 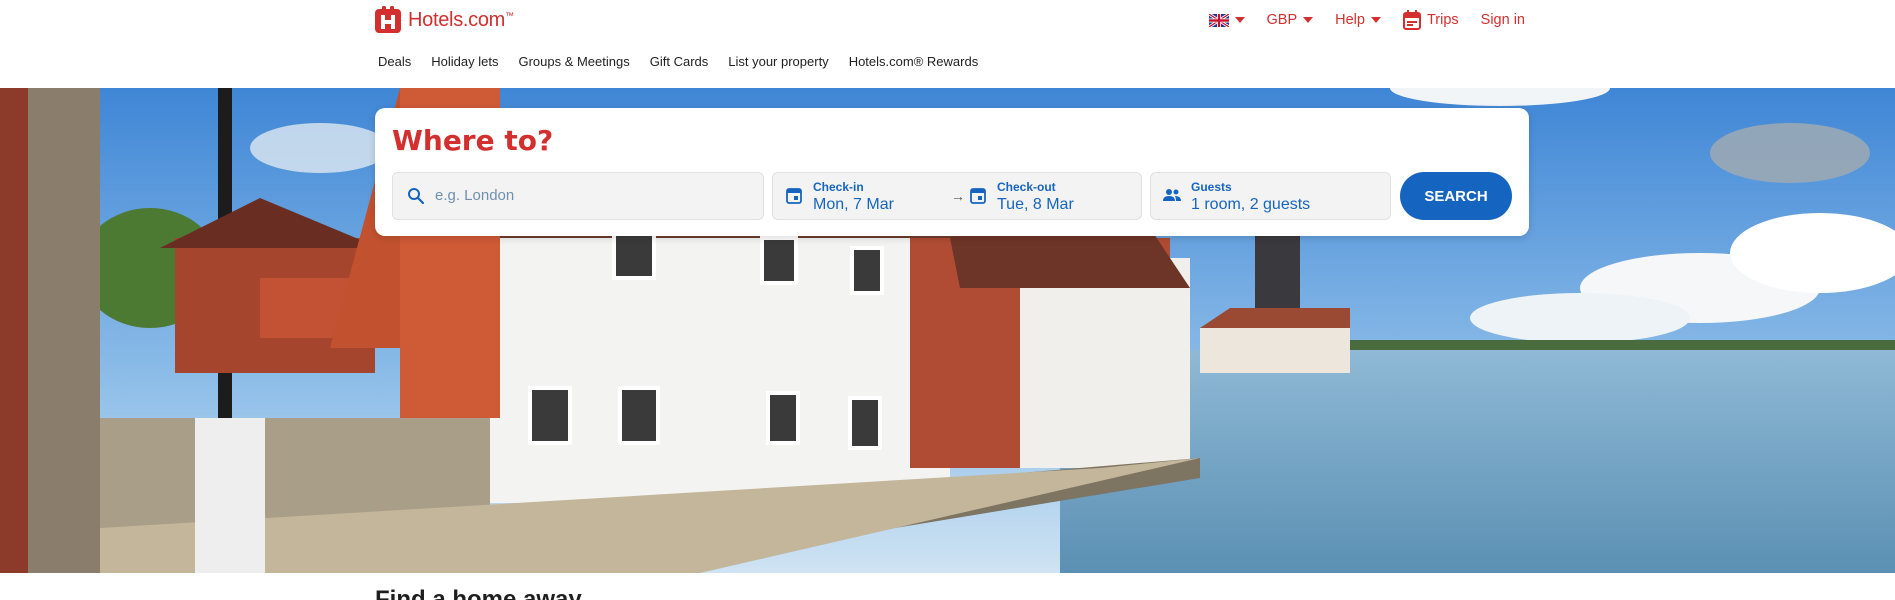 What do you see at coordinates (464, 61) in the screenshot?
I see `nav-holiday-lets: Holiday lets` at bounding box center [464, 61].